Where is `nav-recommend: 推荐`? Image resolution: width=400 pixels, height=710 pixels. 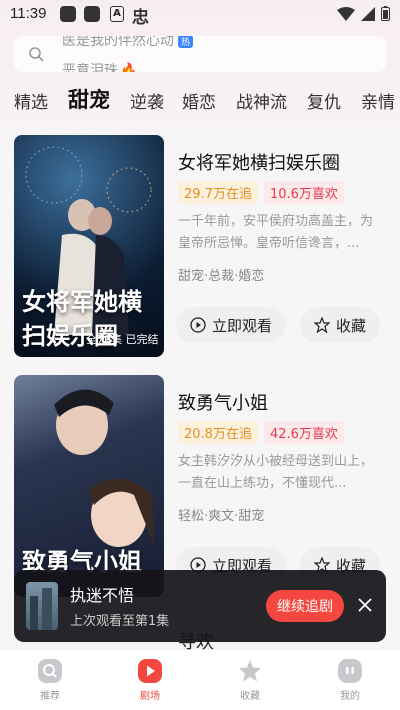
nav-recommend: 推荐 is located at coordinates (50, 680).